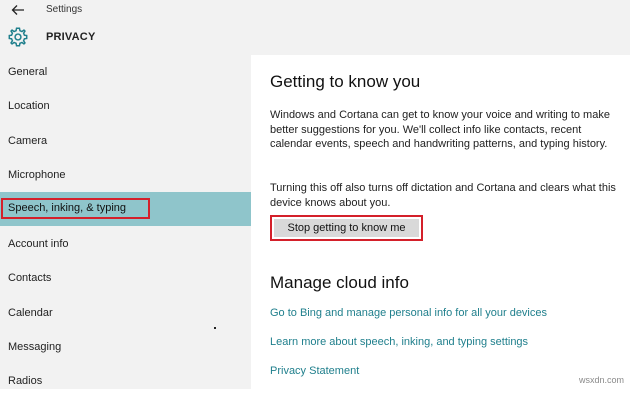 The height and width of the screenshot is (398, 630). I want to click on sidebar-item-microphone: Microphone, so click(125, 175).